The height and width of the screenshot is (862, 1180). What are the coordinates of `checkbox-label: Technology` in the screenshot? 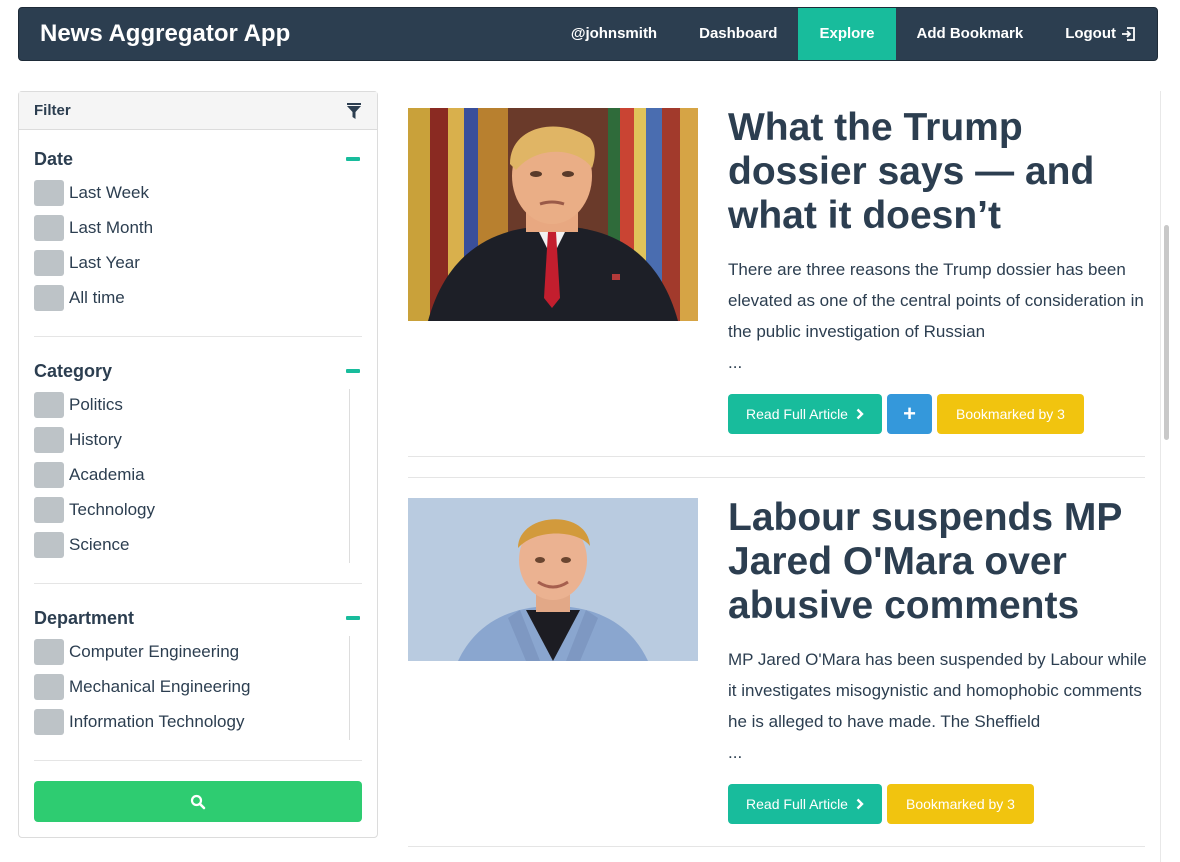 It's located at (112, 509).